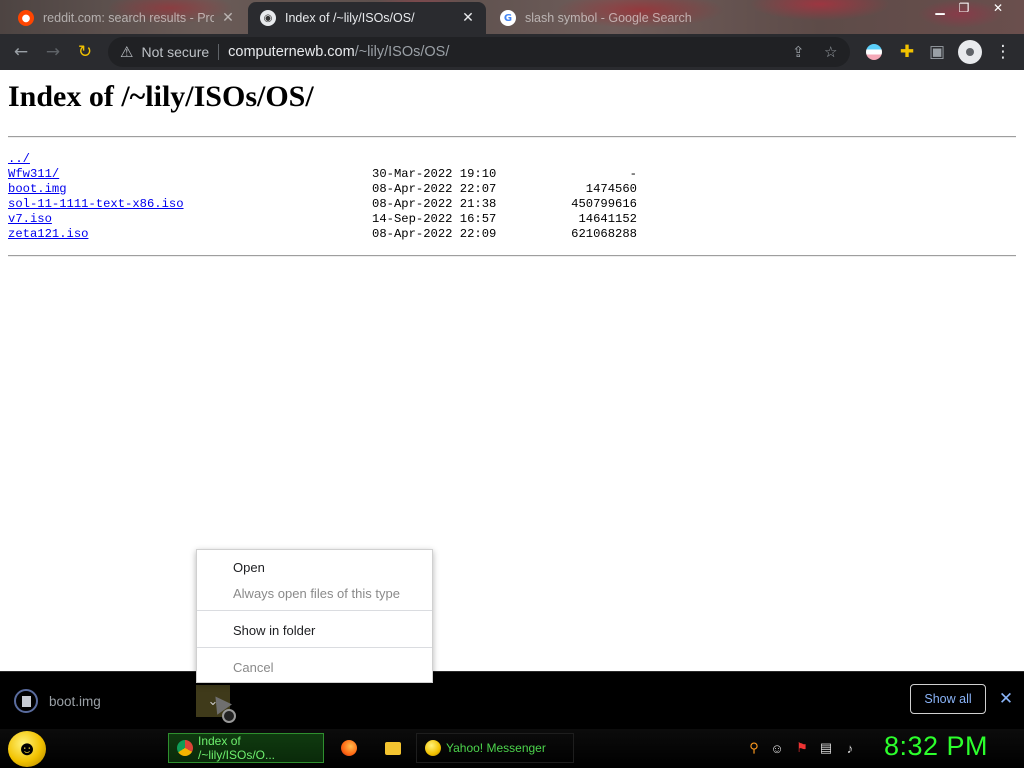 The image size is (1024, 768). Describe the element at coordinates (161, 96) in the screenshot. I see `page-title: Index of /~lily/ISOs/OS/` at that location.